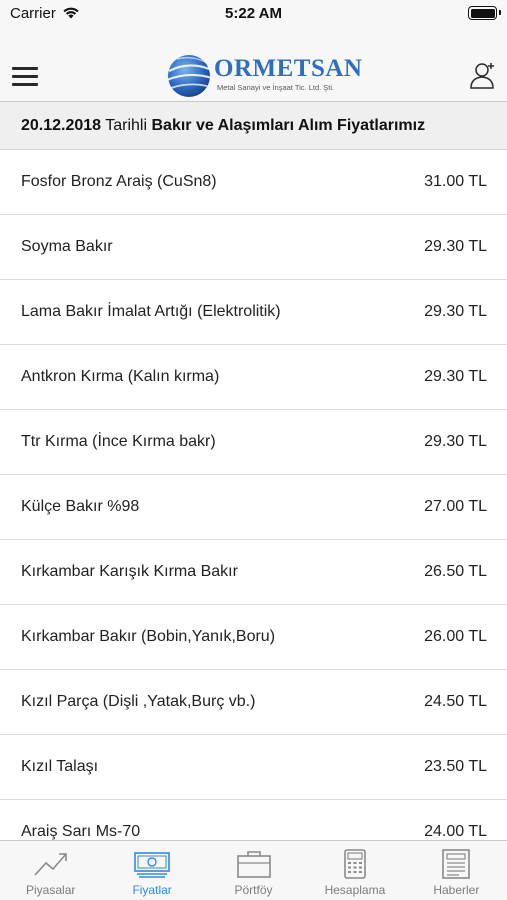 This screenshot has height=900, width=507. I want to click on item-name: Külçe Bakır %98, so click(80, 506).